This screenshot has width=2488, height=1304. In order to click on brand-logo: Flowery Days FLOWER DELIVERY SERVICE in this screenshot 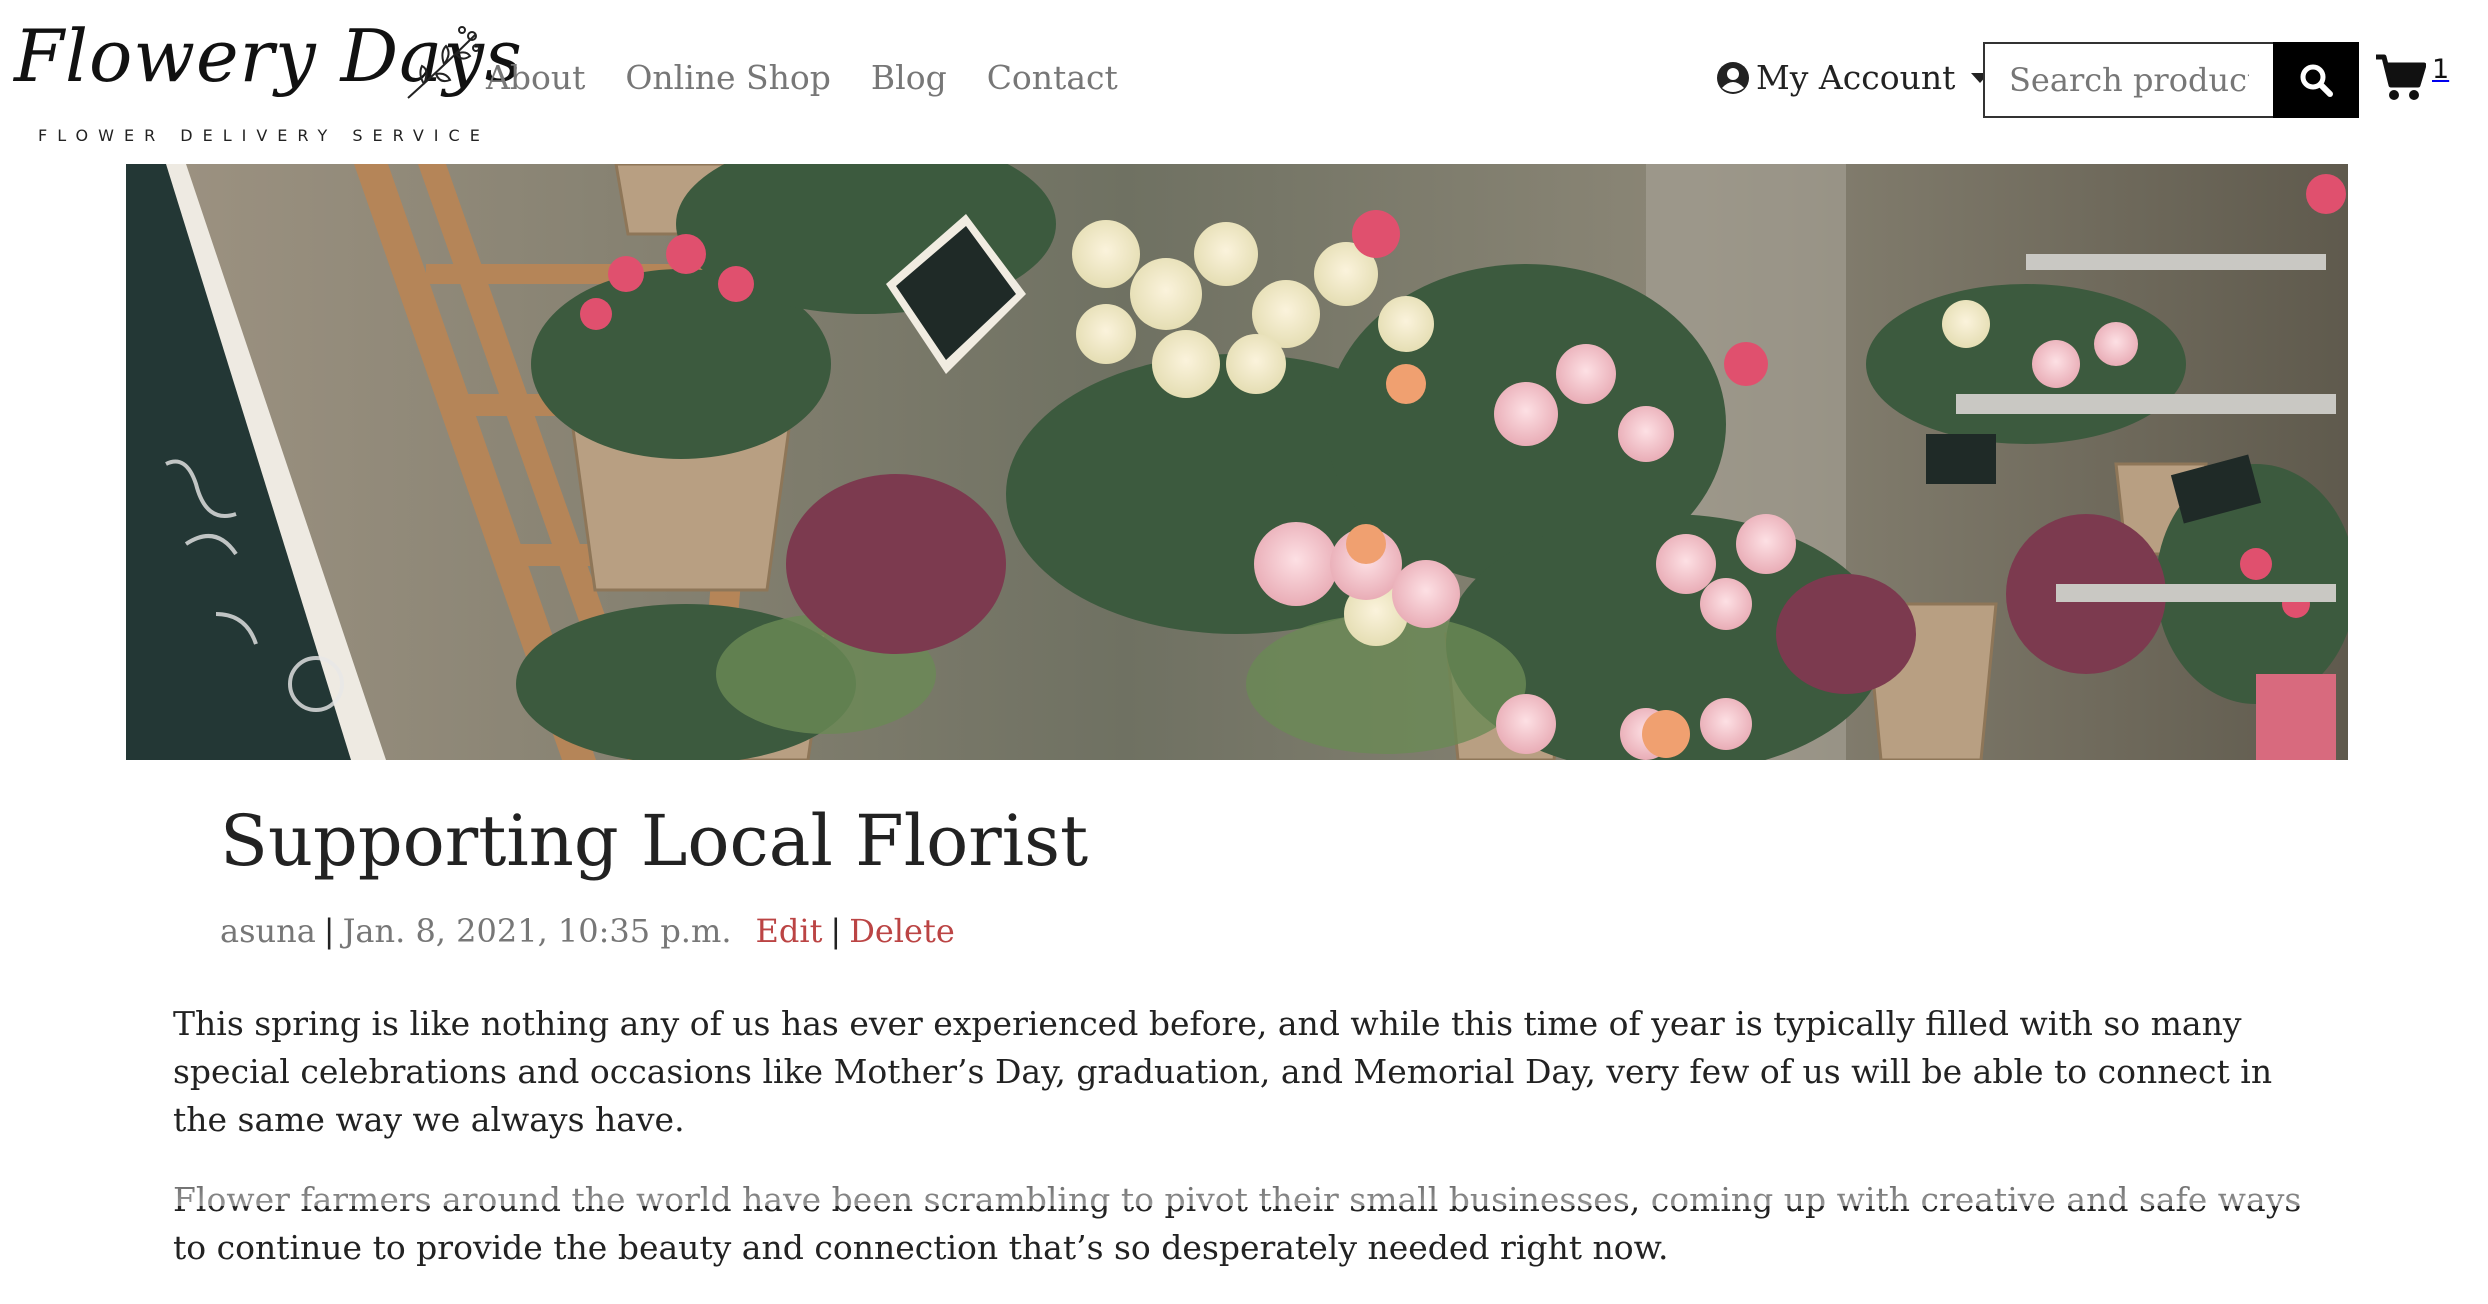, I will do `click(266, 84)`.